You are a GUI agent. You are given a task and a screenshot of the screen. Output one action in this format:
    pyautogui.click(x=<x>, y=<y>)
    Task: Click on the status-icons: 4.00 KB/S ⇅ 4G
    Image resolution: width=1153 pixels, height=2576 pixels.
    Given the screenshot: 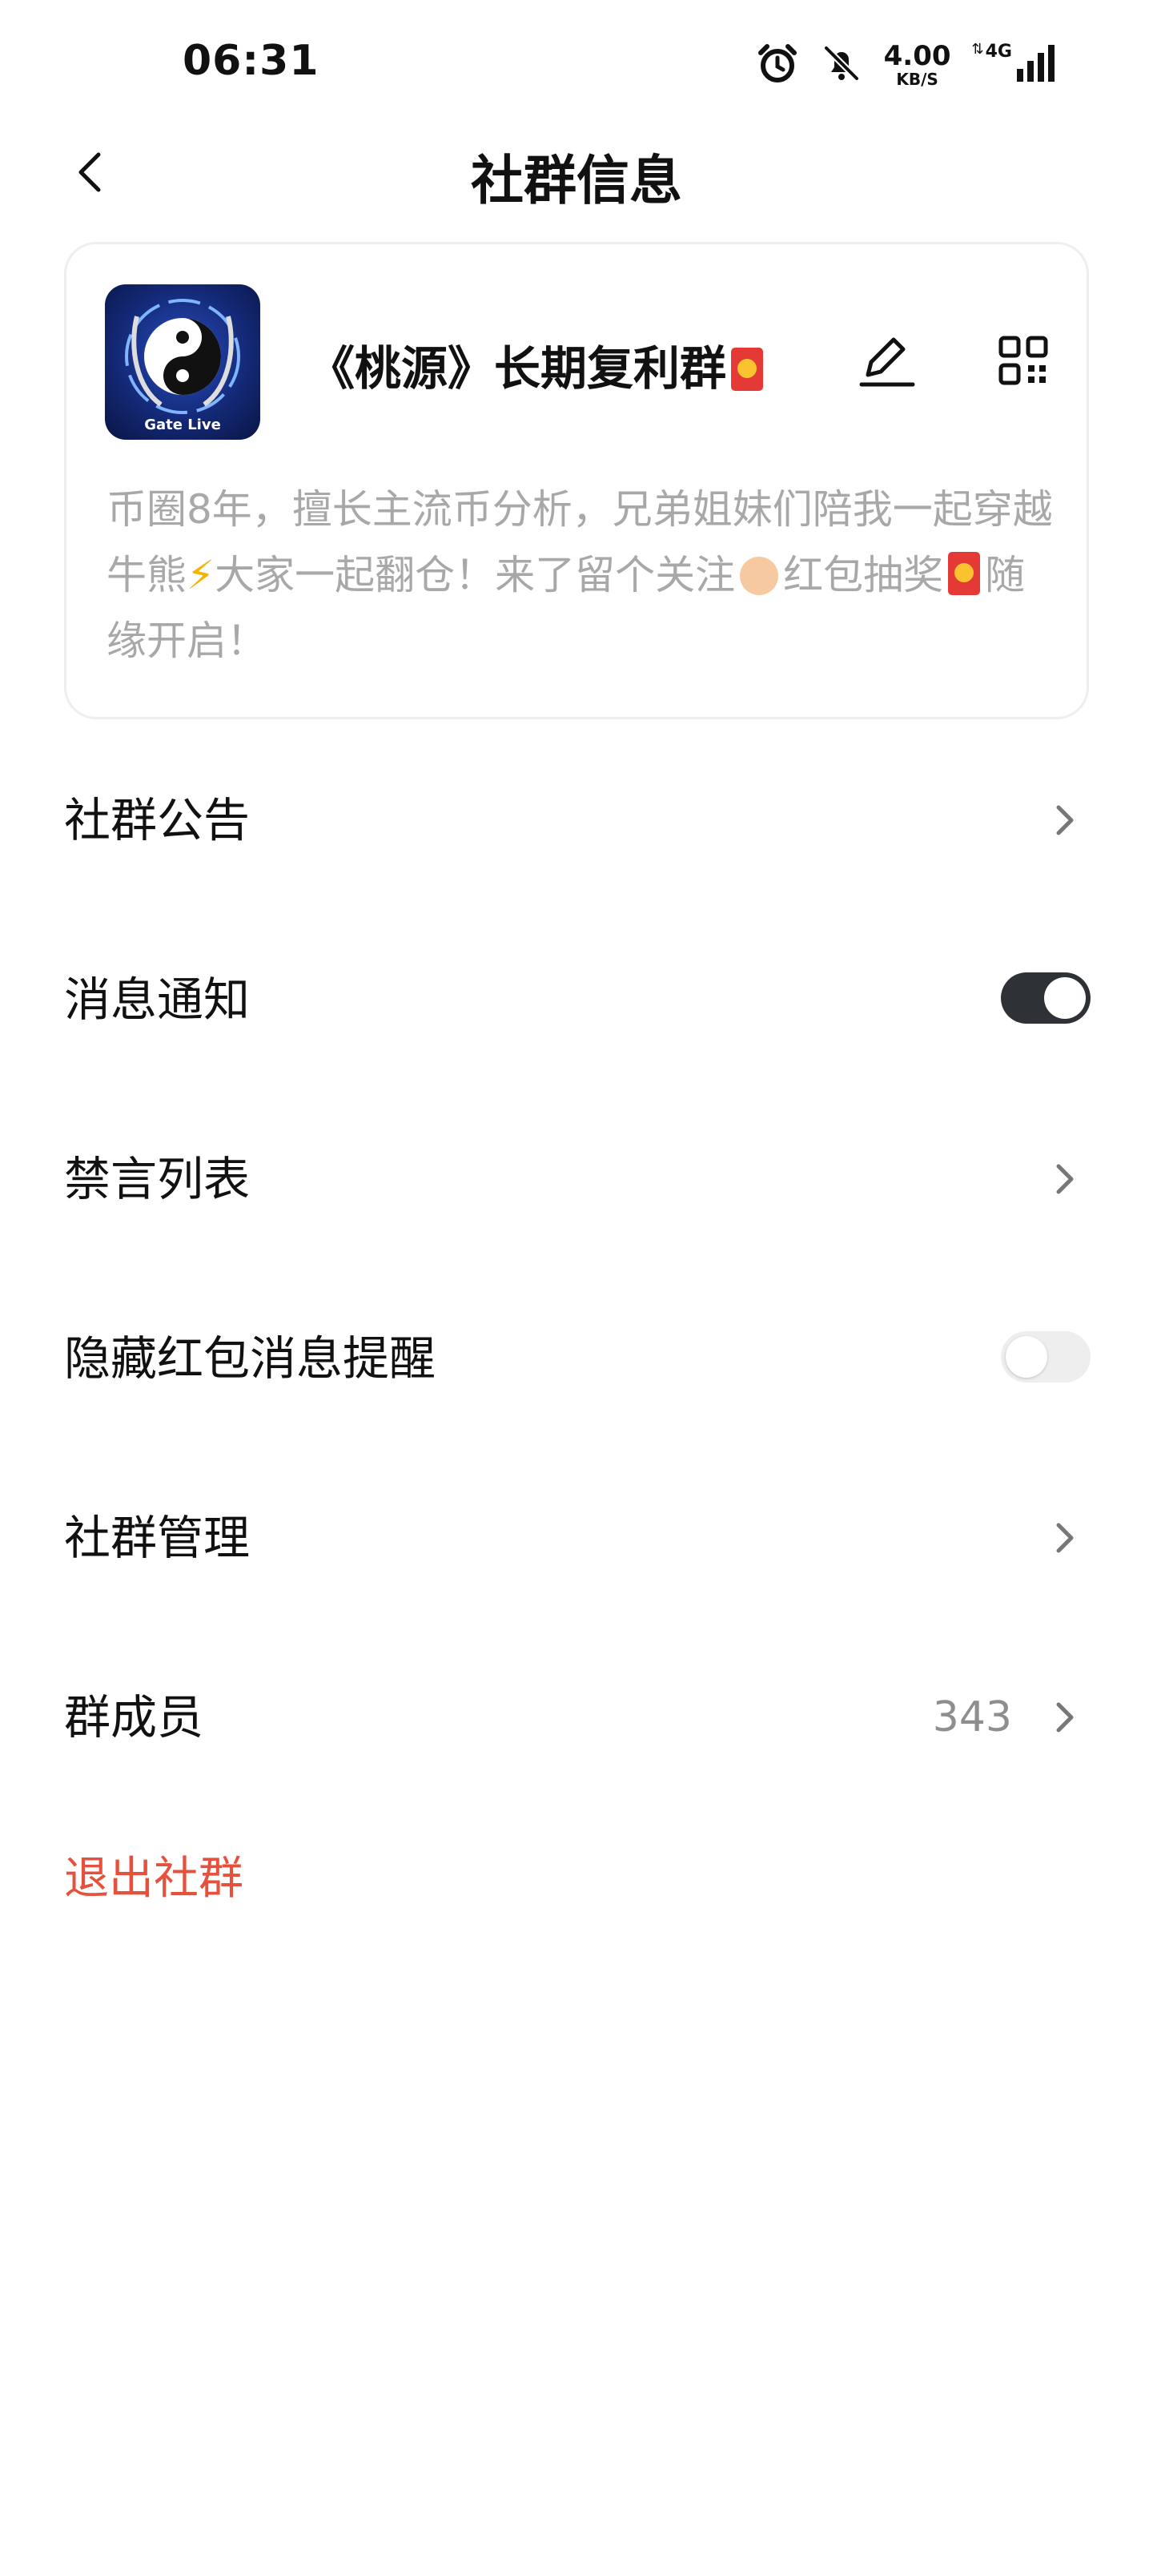 What is the action you would take?
    pyautogui.click(x=907, y=65)
    